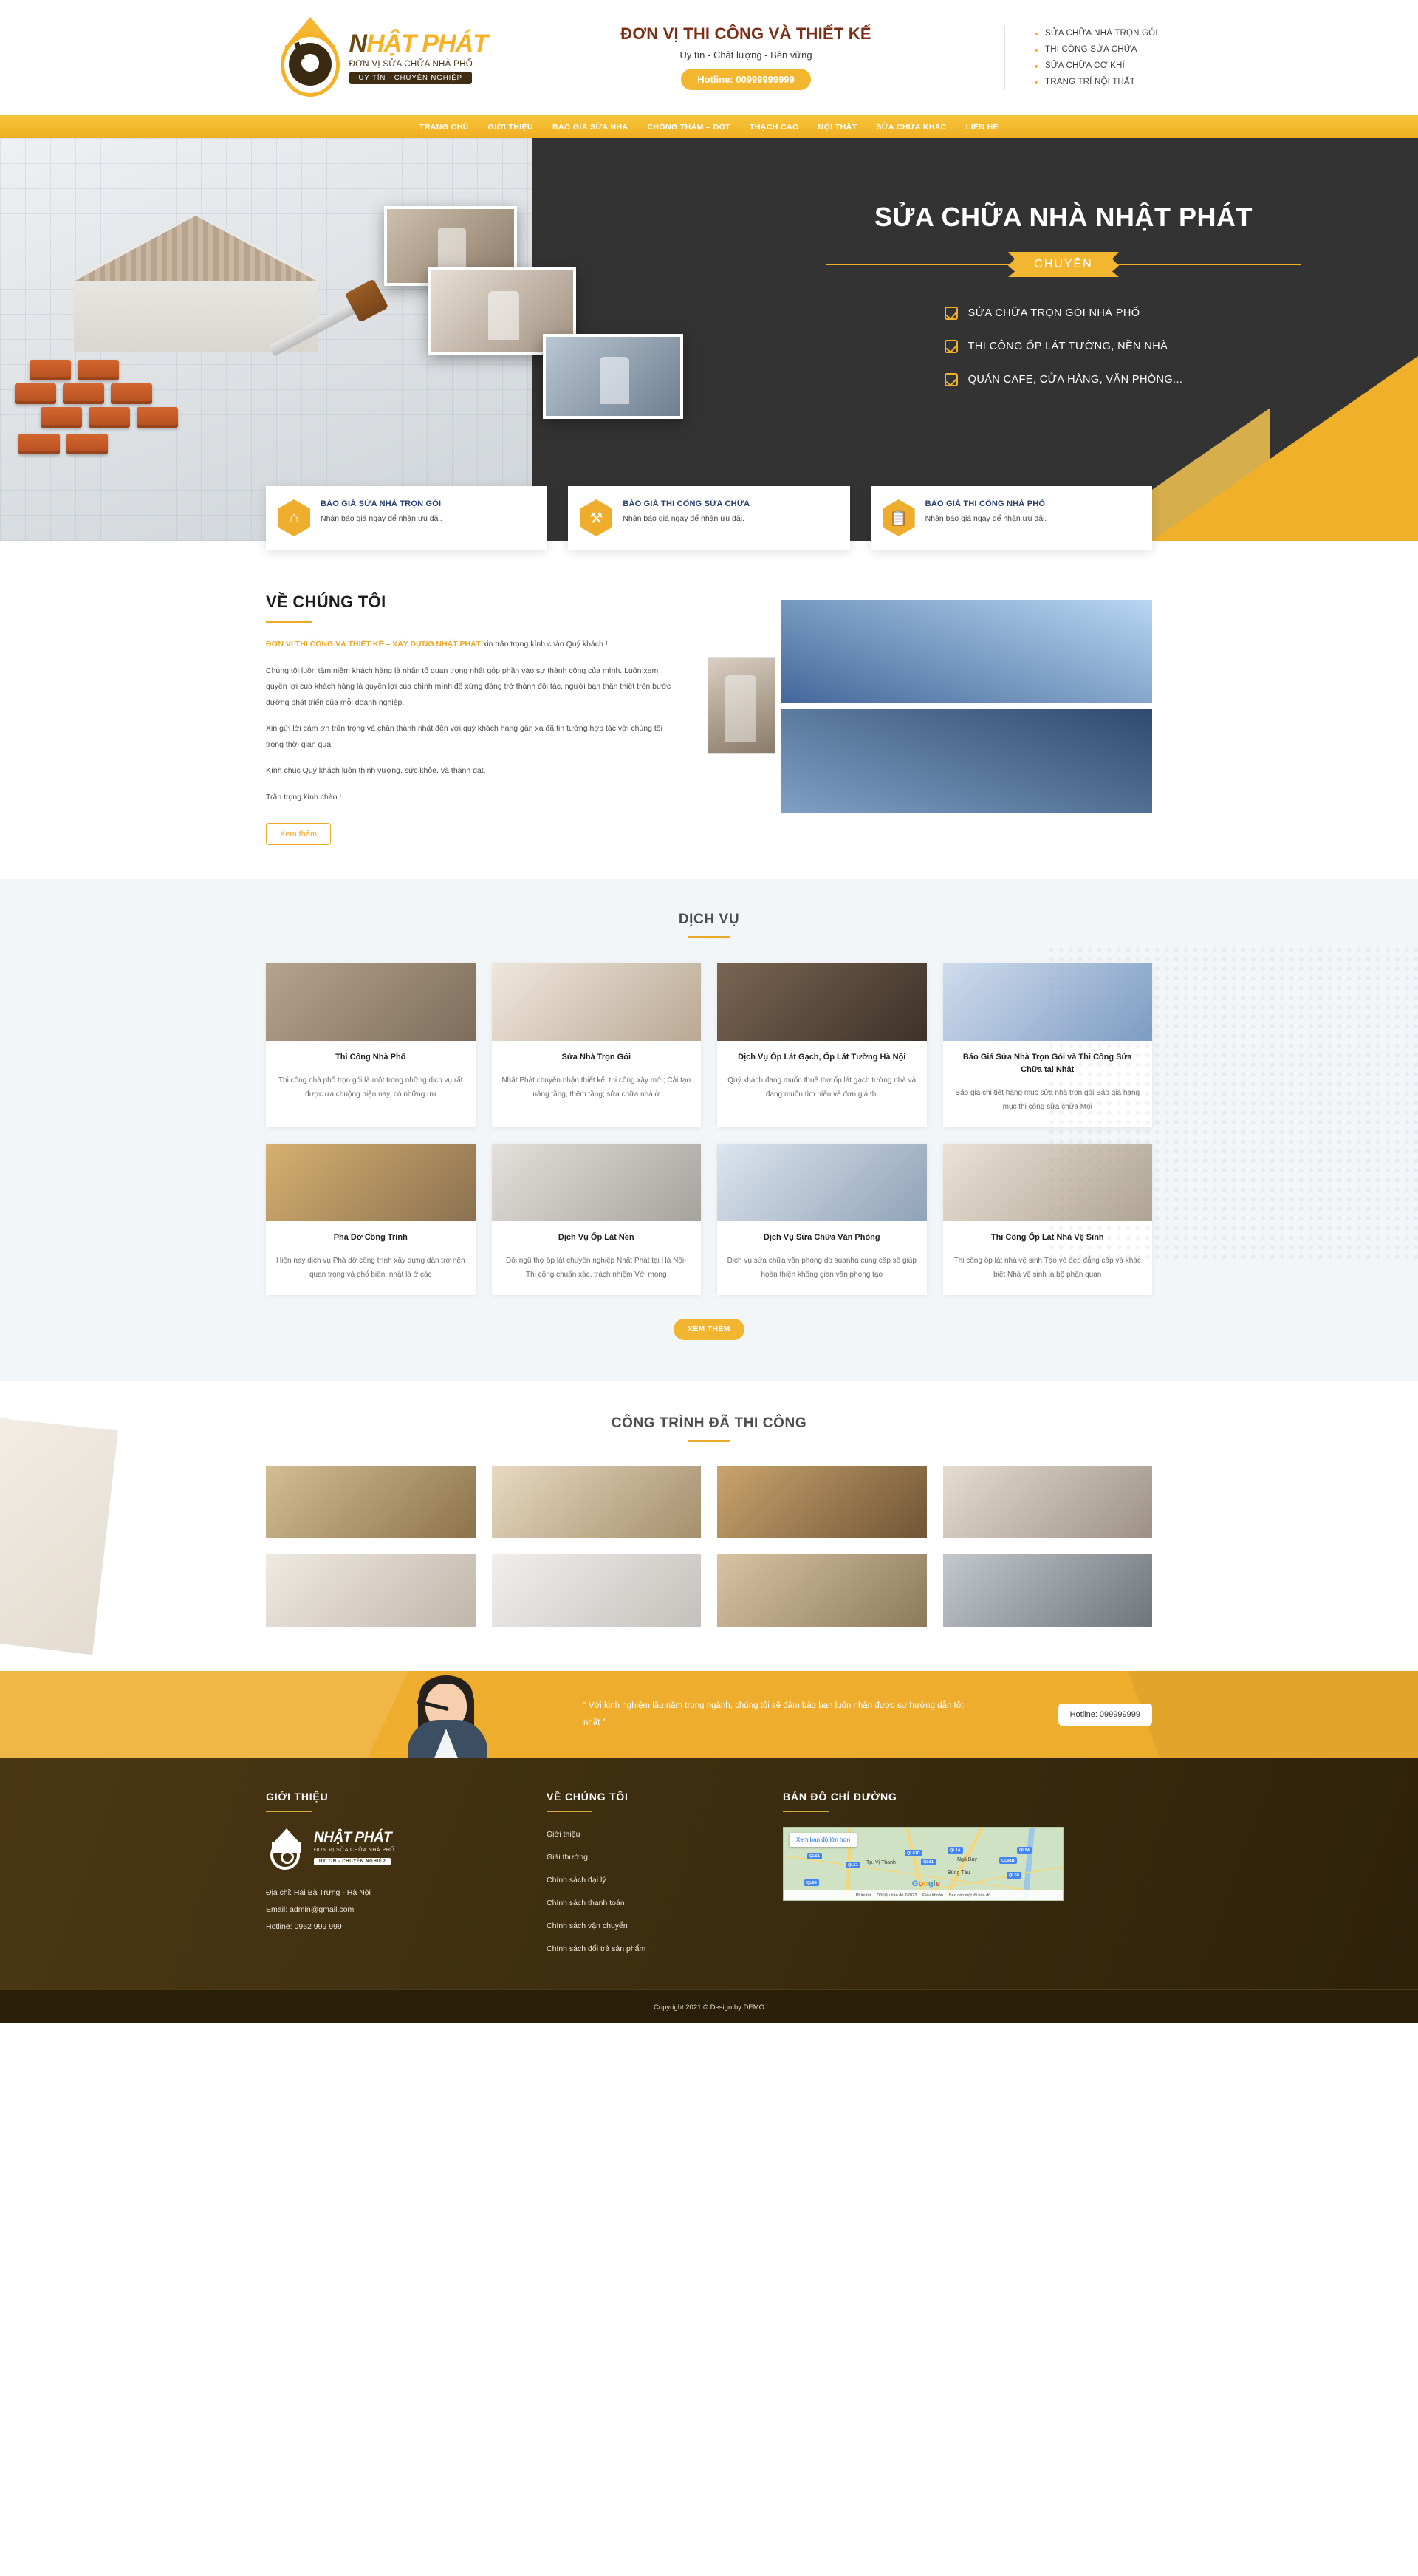 This screenshot has height=2576, width=1418. Describe the element at coordinates (932, 1896) in the screenshot. I see `map-footer-item: Điều khoản` at that location.